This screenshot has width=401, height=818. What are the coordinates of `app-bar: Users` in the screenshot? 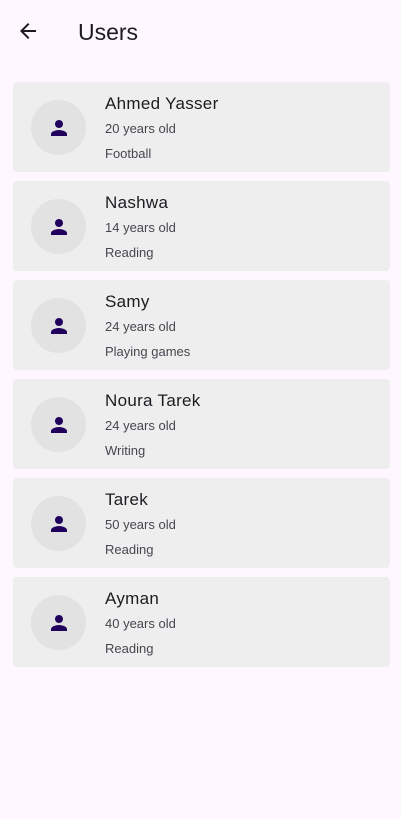 It's located at (200, 32).